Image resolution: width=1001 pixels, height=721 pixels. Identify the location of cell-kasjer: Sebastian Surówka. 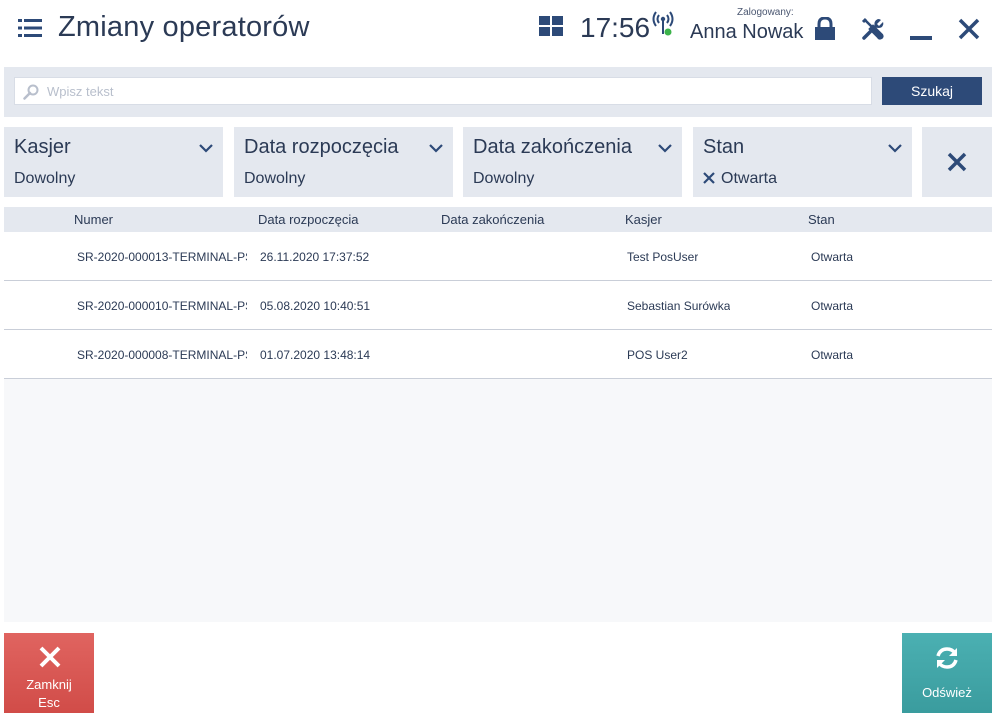
(679, 306).